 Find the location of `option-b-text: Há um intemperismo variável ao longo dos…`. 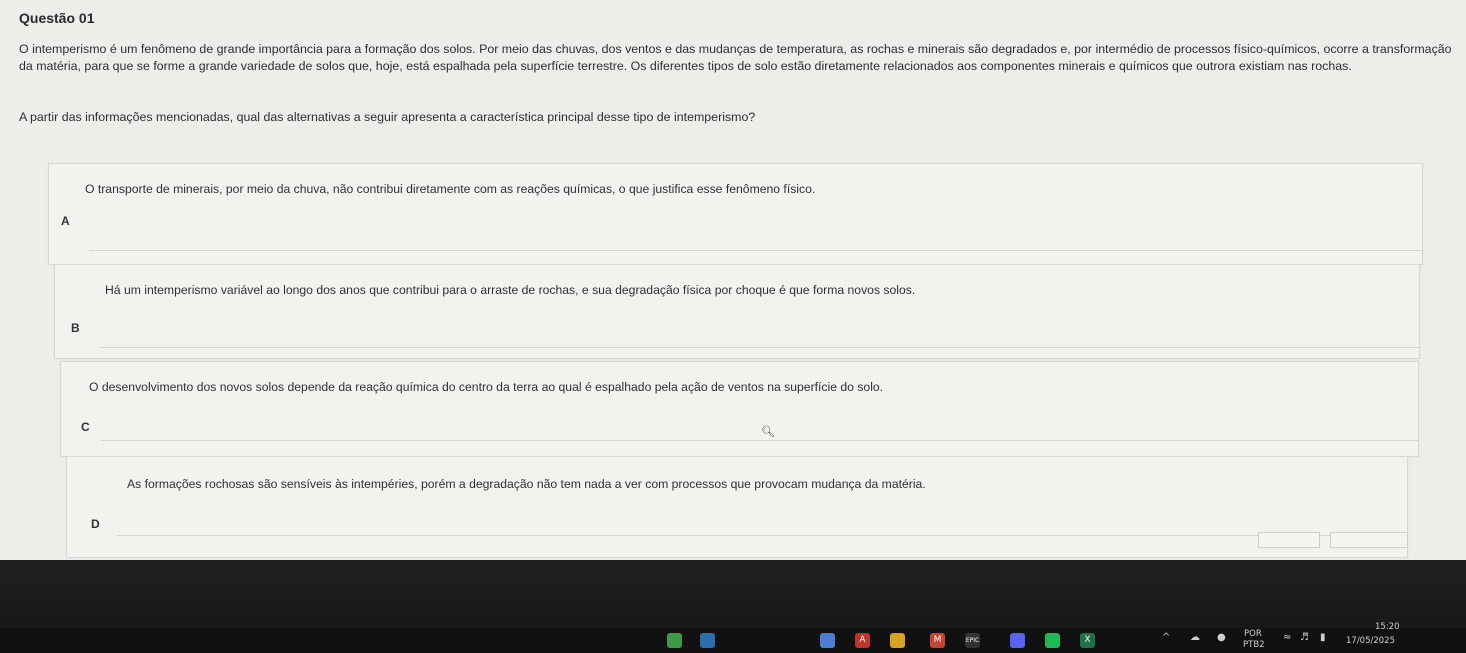

option-b-text: Há um intemperismo variável ao longo dos… is located at coordinates (510, 290).